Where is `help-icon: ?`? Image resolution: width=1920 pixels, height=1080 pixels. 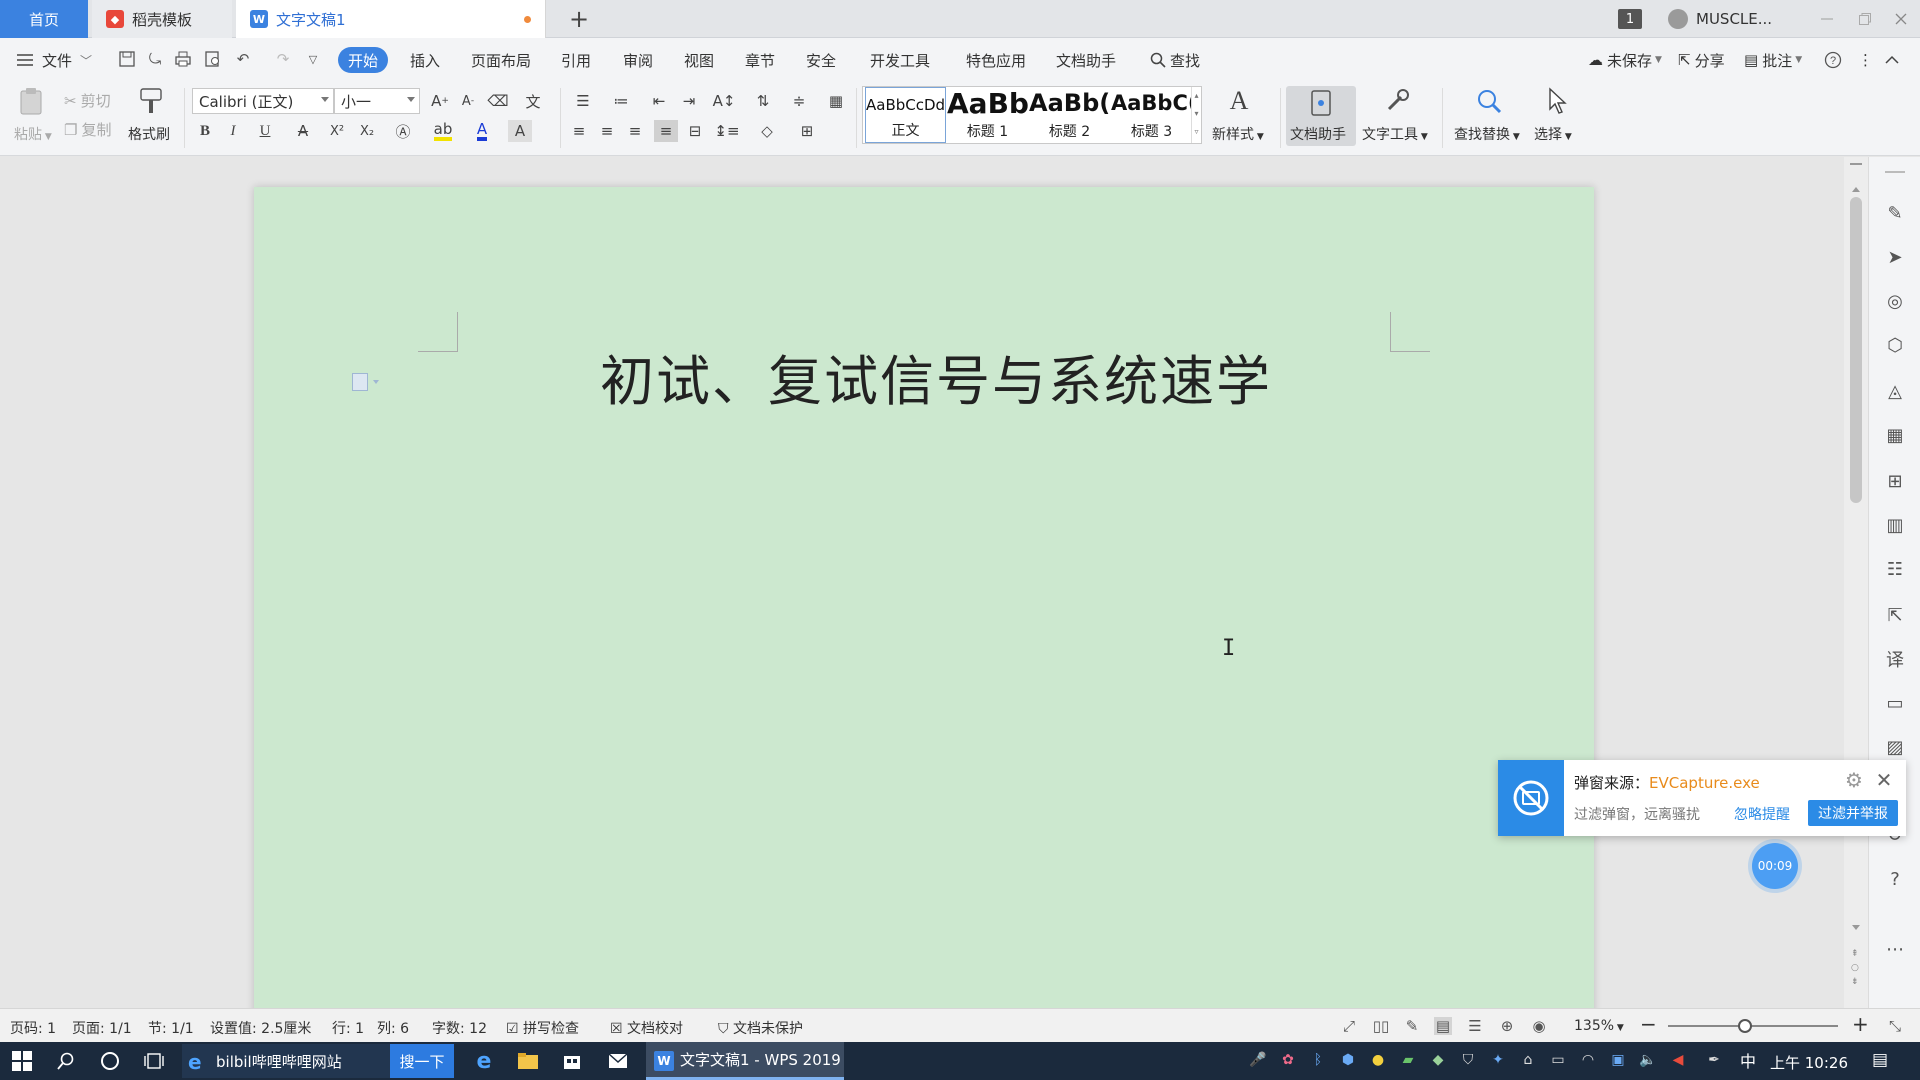
help-icon: ? is located at coordinates (1833, 60).